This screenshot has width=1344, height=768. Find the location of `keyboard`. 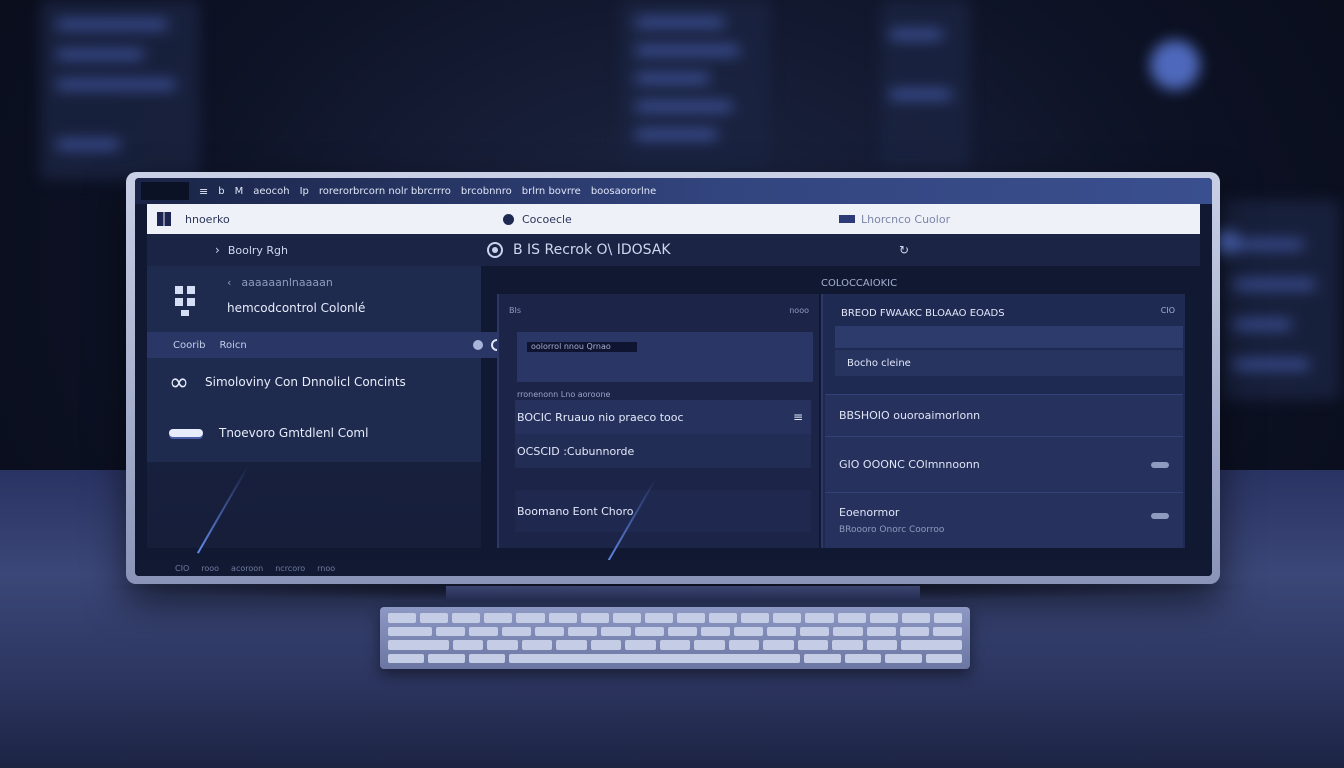

keyboard is located at coordinates (675, 638).